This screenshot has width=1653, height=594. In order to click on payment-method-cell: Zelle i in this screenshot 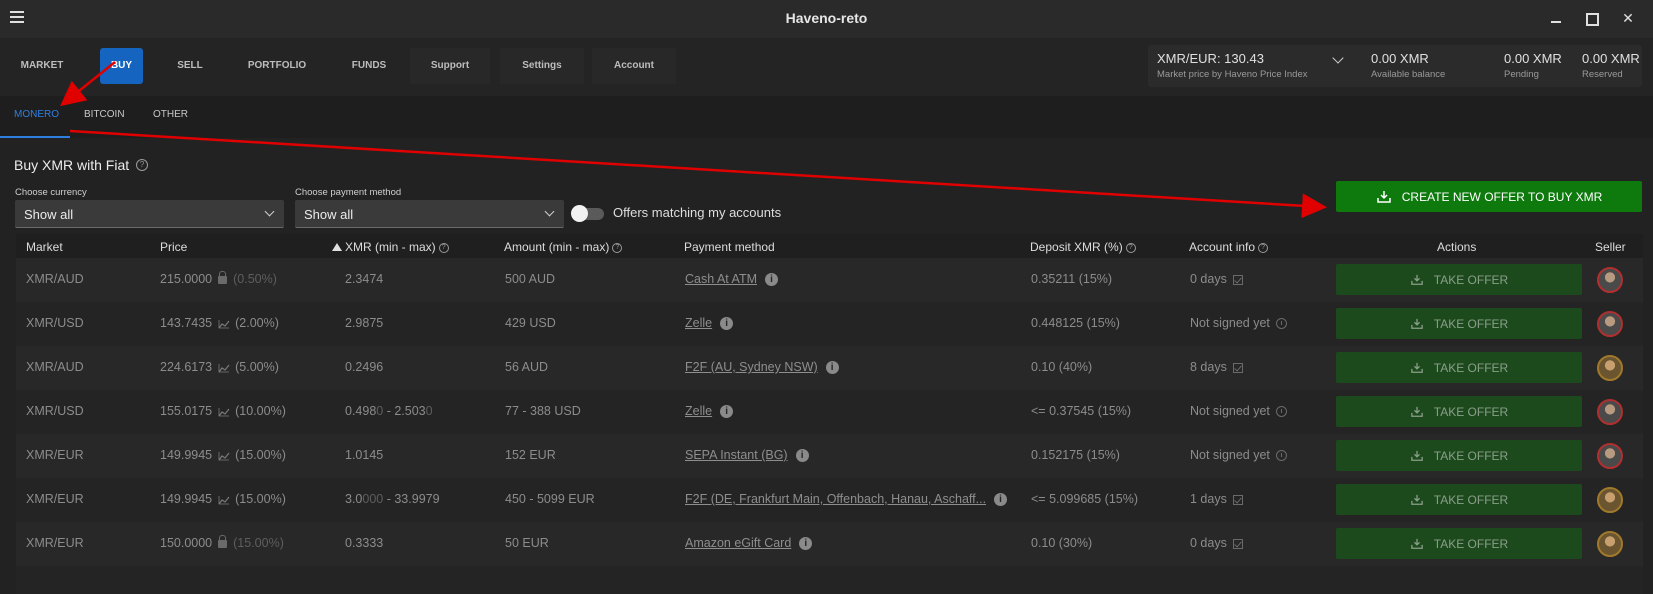, I will do `click(709, 411)`.